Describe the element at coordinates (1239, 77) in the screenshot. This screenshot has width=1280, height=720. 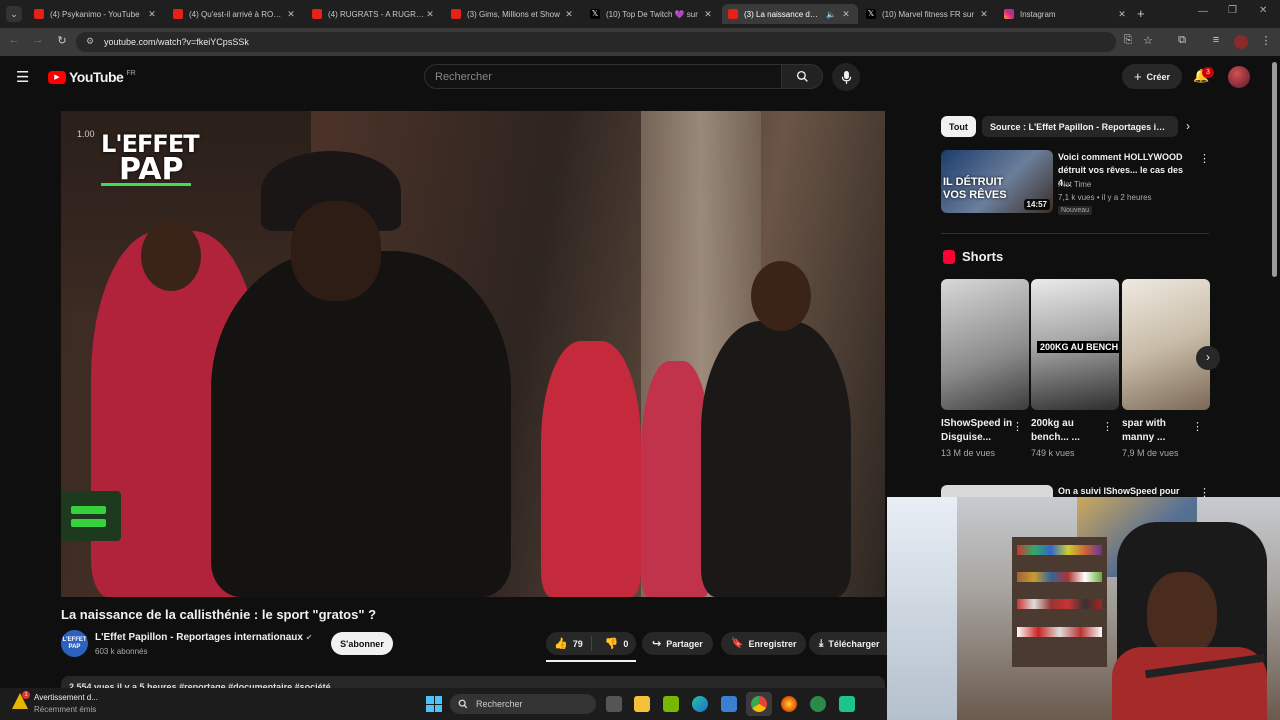
I see `account-avatar` at that location.